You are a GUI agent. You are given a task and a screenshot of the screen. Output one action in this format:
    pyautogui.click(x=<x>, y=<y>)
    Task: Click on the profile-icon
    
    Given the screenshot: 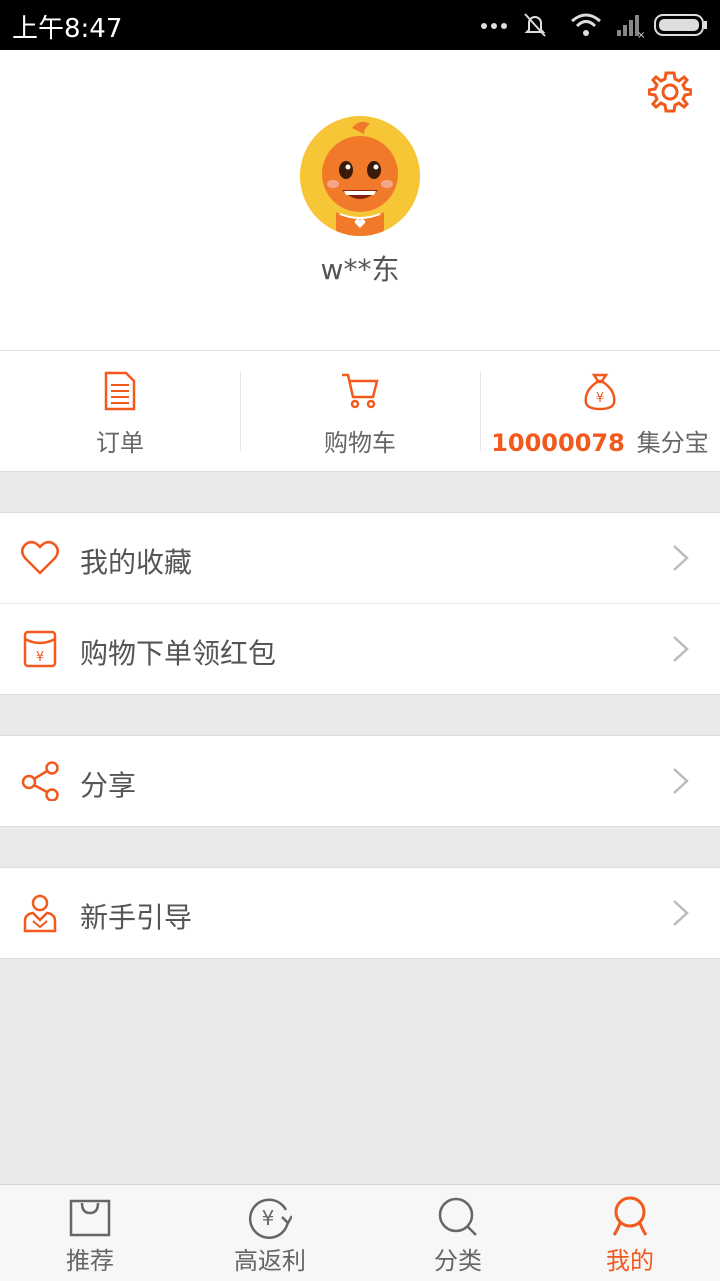 What is the action you would take?
    pyautogui.click(x=630, y=1216)
    